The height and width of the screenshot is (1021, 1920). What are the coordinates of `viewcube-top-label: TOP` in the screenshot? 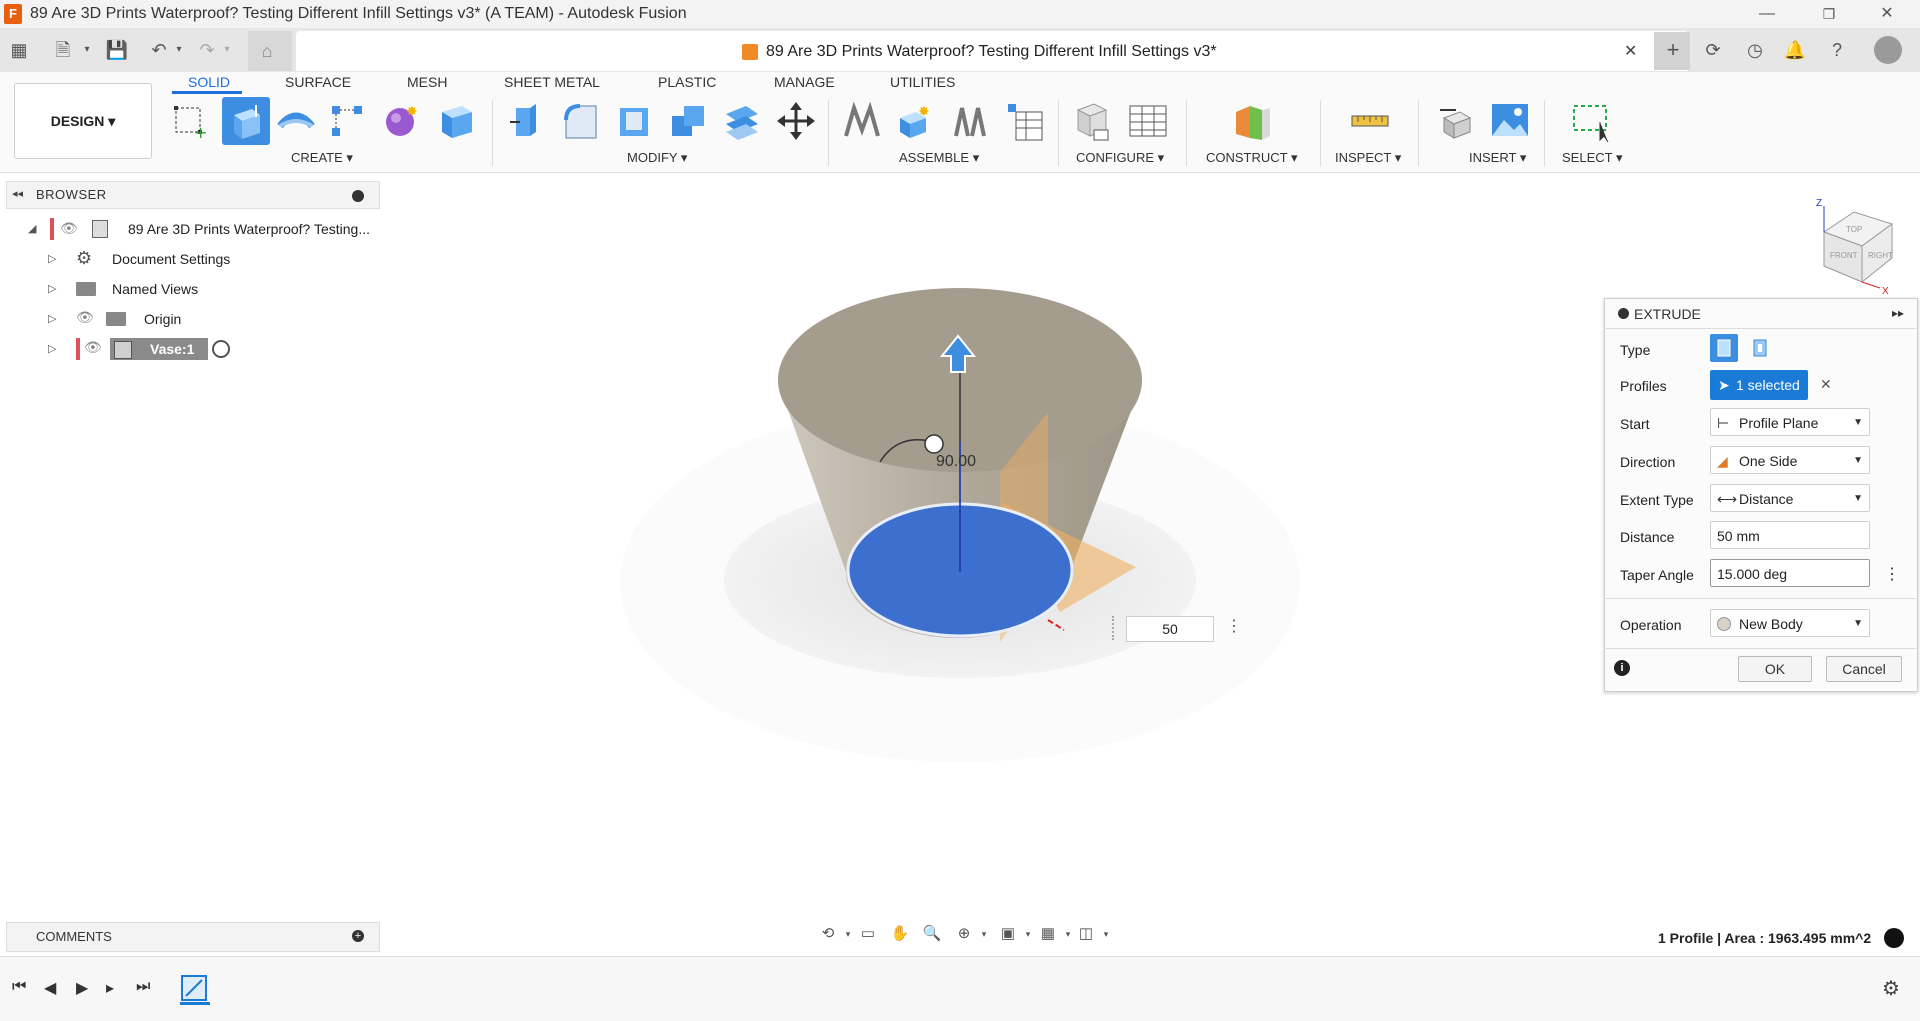 It's located at (1854, 229).